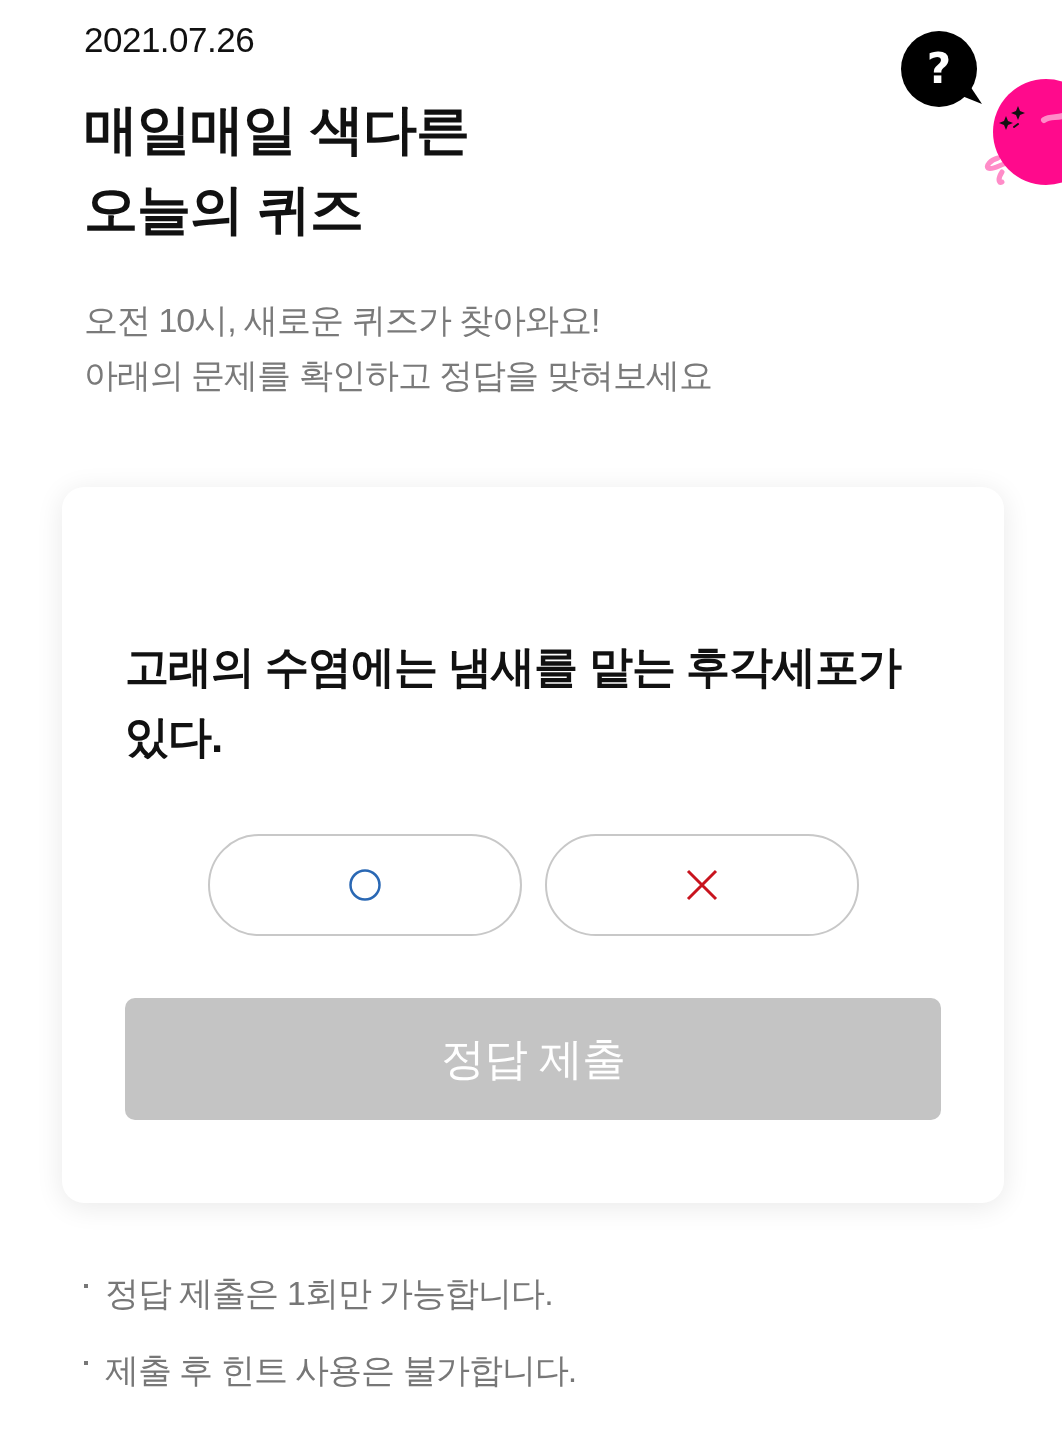 The width and height of the screenshot is (1062, 1438). I want to click on date-text: 2021.07.26, so click(170, 40).